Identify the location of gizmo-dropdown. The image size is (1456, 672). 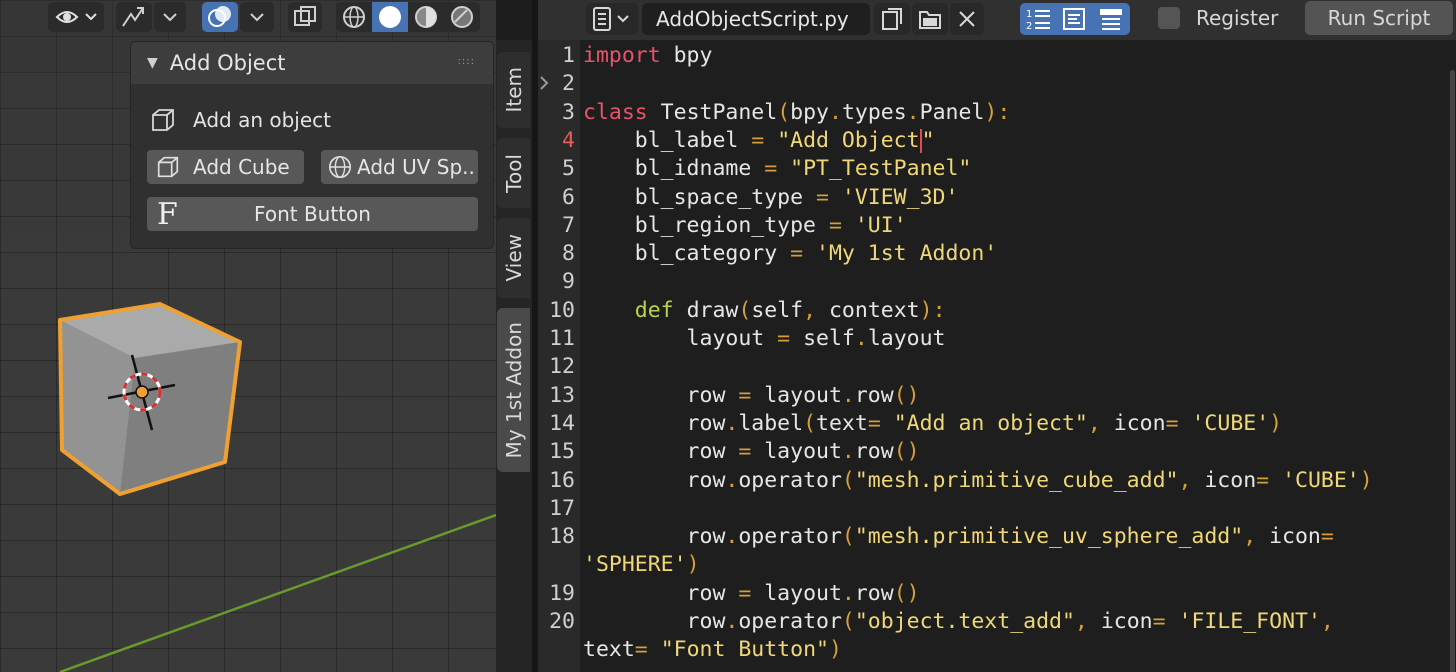
(170, 17).